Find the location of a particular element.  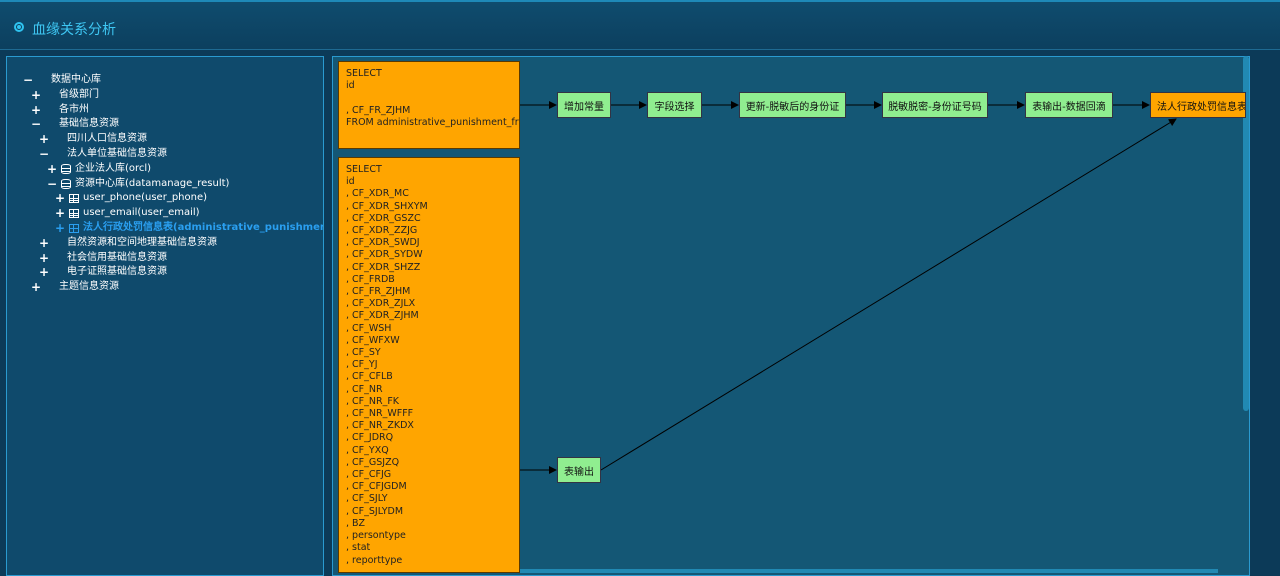

step-update-idcard: 更新-脱敏后的身份证 is located at coordinates (792, 105).